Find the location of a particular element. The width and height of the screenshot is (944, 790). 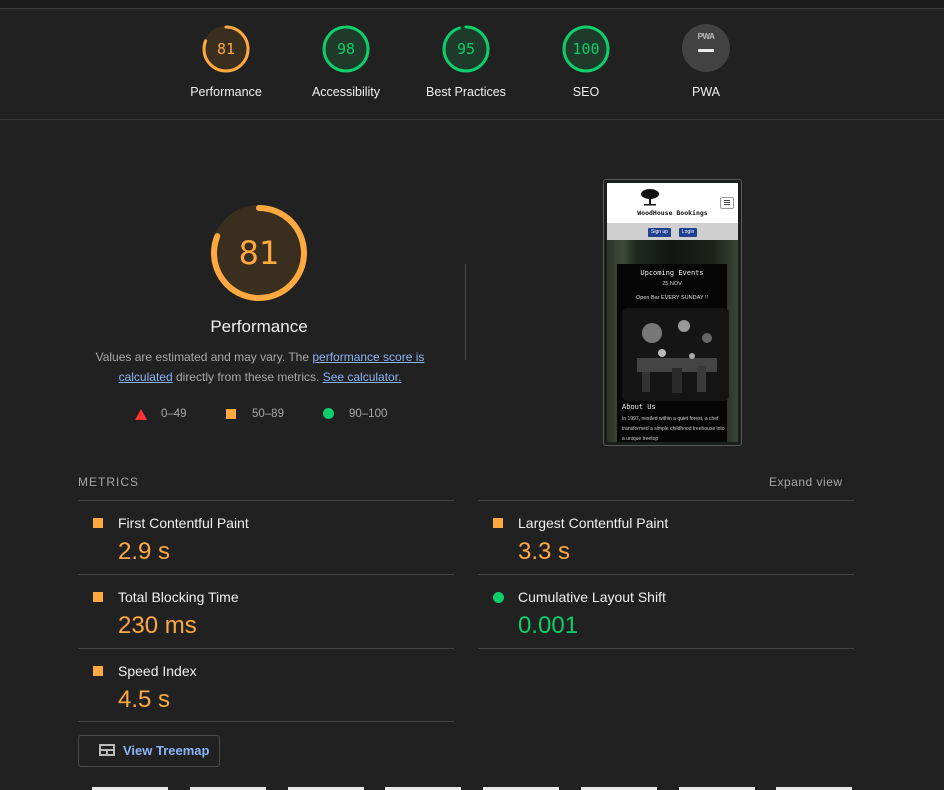

metric-lcp: Largest Contentful Paint 3.3 s is located at coordinates (666, 538).